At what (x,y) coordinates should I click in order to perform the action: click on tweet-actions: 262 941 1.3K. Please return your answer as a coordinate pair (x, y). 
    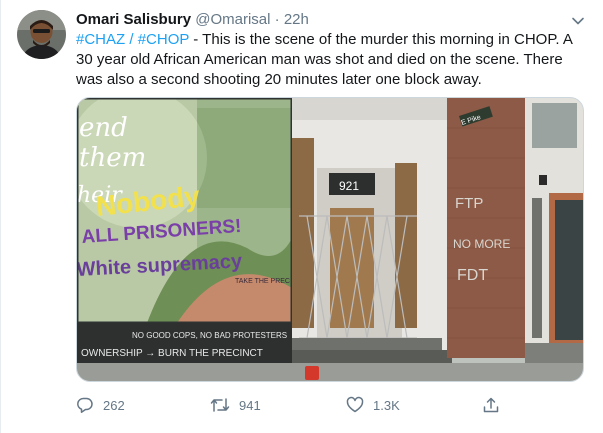
    Looking at the image, I should click on (291, 405).